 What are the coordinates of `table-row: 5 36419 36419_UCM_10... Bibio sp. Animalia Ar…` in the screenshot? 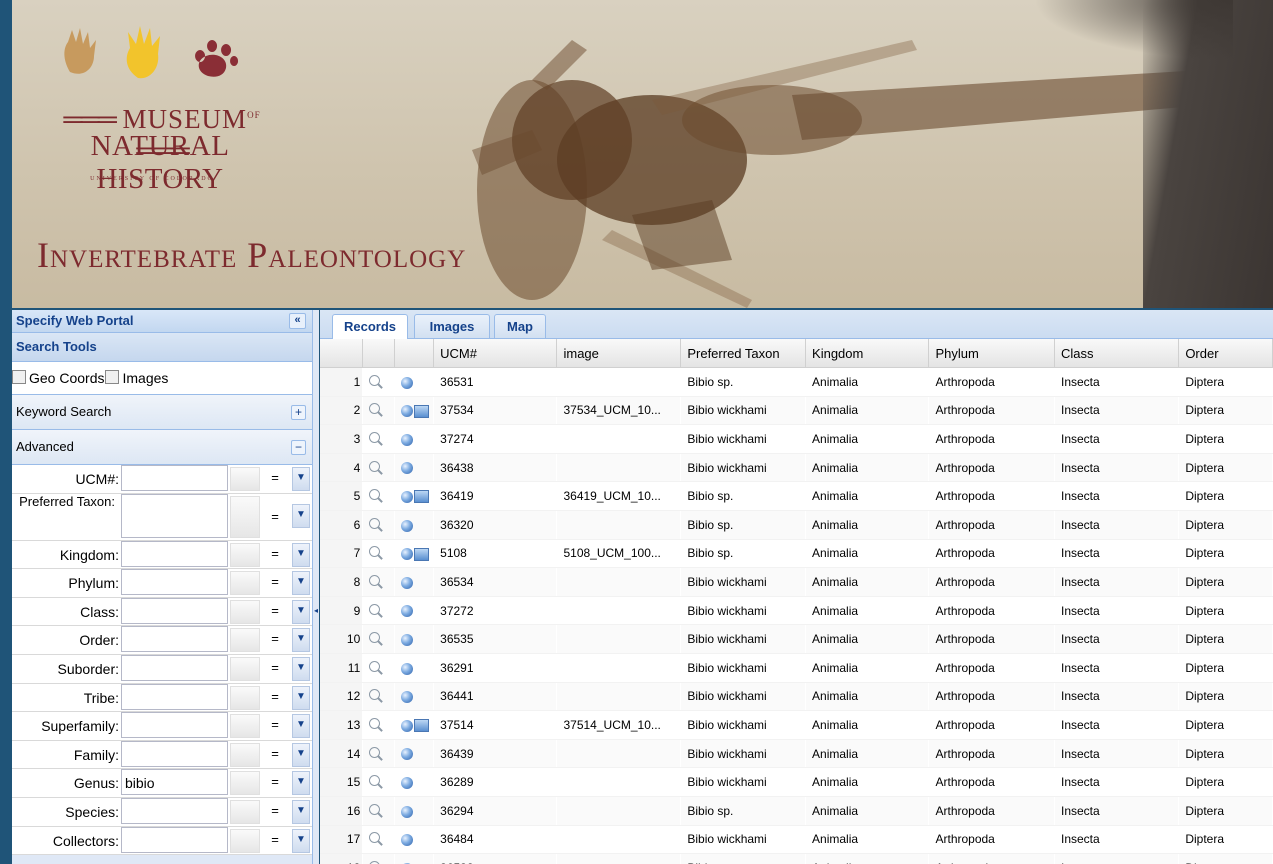 It's located at (796, 496).